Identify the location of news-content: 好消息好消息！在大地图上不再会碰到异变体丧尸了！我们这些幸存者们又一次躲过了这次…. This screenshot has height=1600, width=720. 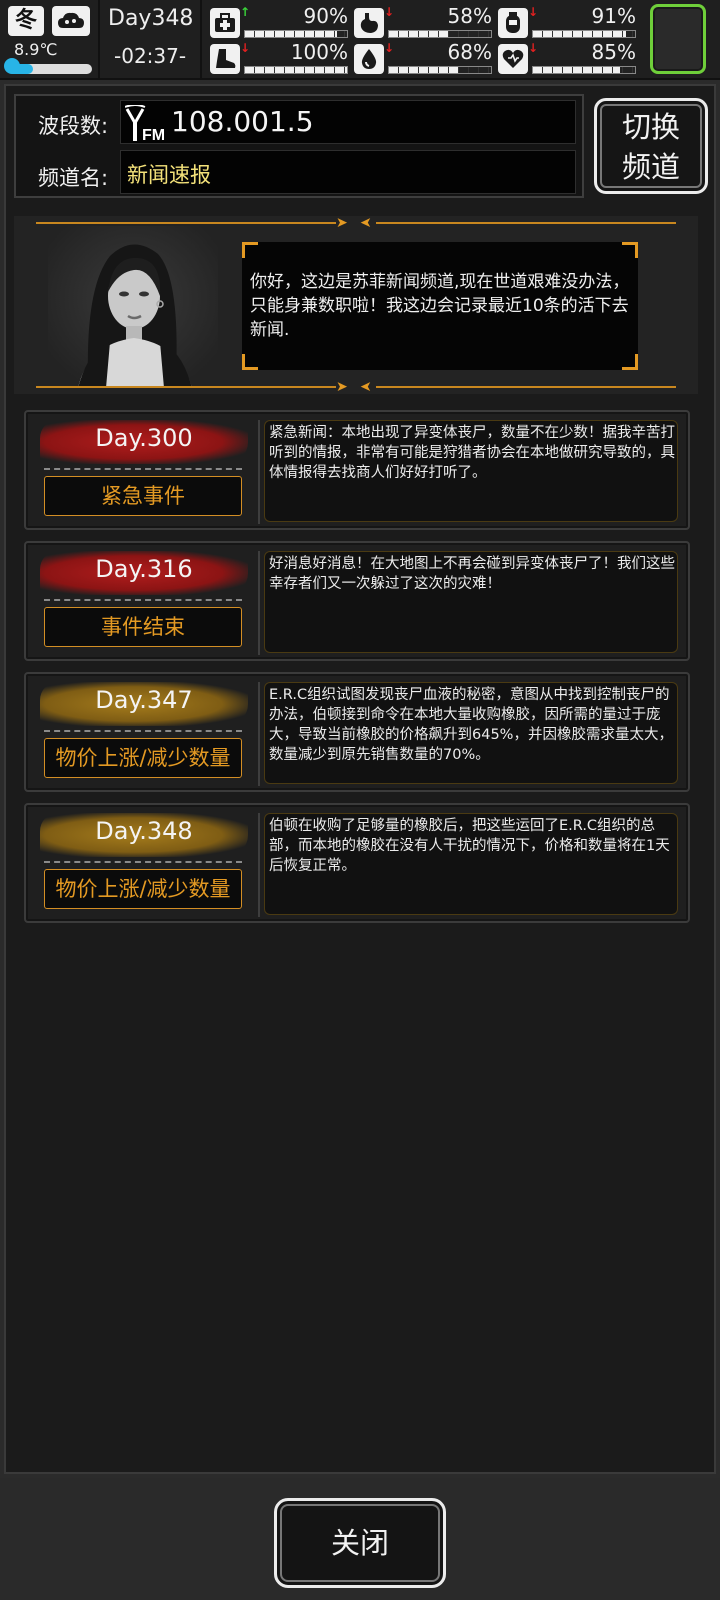
(471, 602).